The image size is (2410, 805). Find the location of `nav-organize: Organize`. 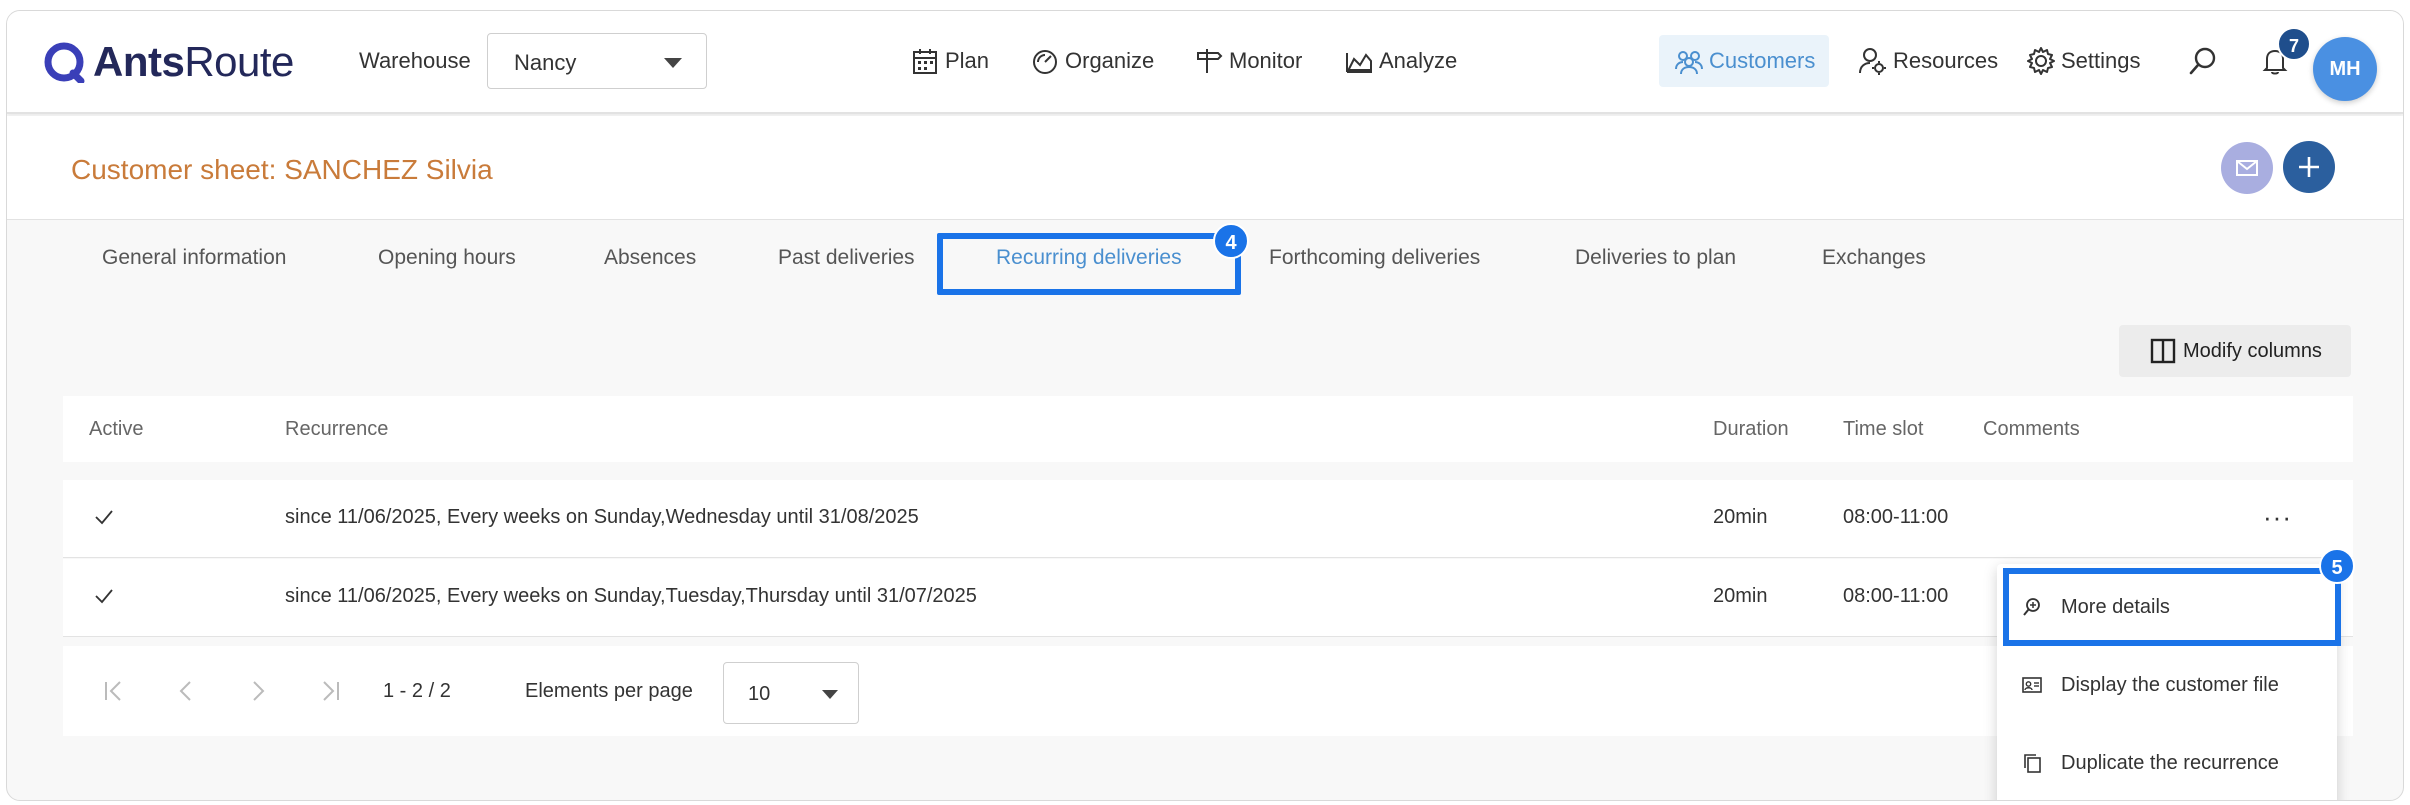

nav-organize: Organize is located at coordinates (1091, 61).